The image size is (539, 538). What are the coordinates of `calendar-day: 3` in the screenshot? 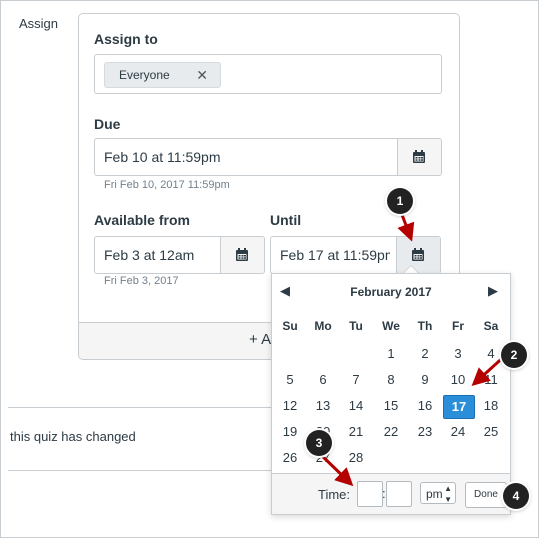 It's located at (458, 354).